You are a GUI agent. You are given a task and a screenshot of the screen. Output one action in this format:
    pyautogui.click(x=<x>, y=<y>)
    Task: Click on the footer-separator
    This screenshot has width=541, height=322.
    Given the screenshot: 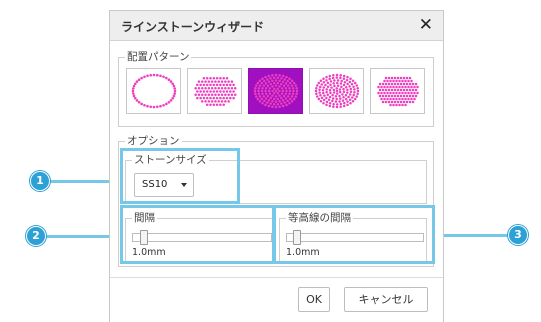 What is the action you would take?
    pyautogui.click(x=276, y=277)
    